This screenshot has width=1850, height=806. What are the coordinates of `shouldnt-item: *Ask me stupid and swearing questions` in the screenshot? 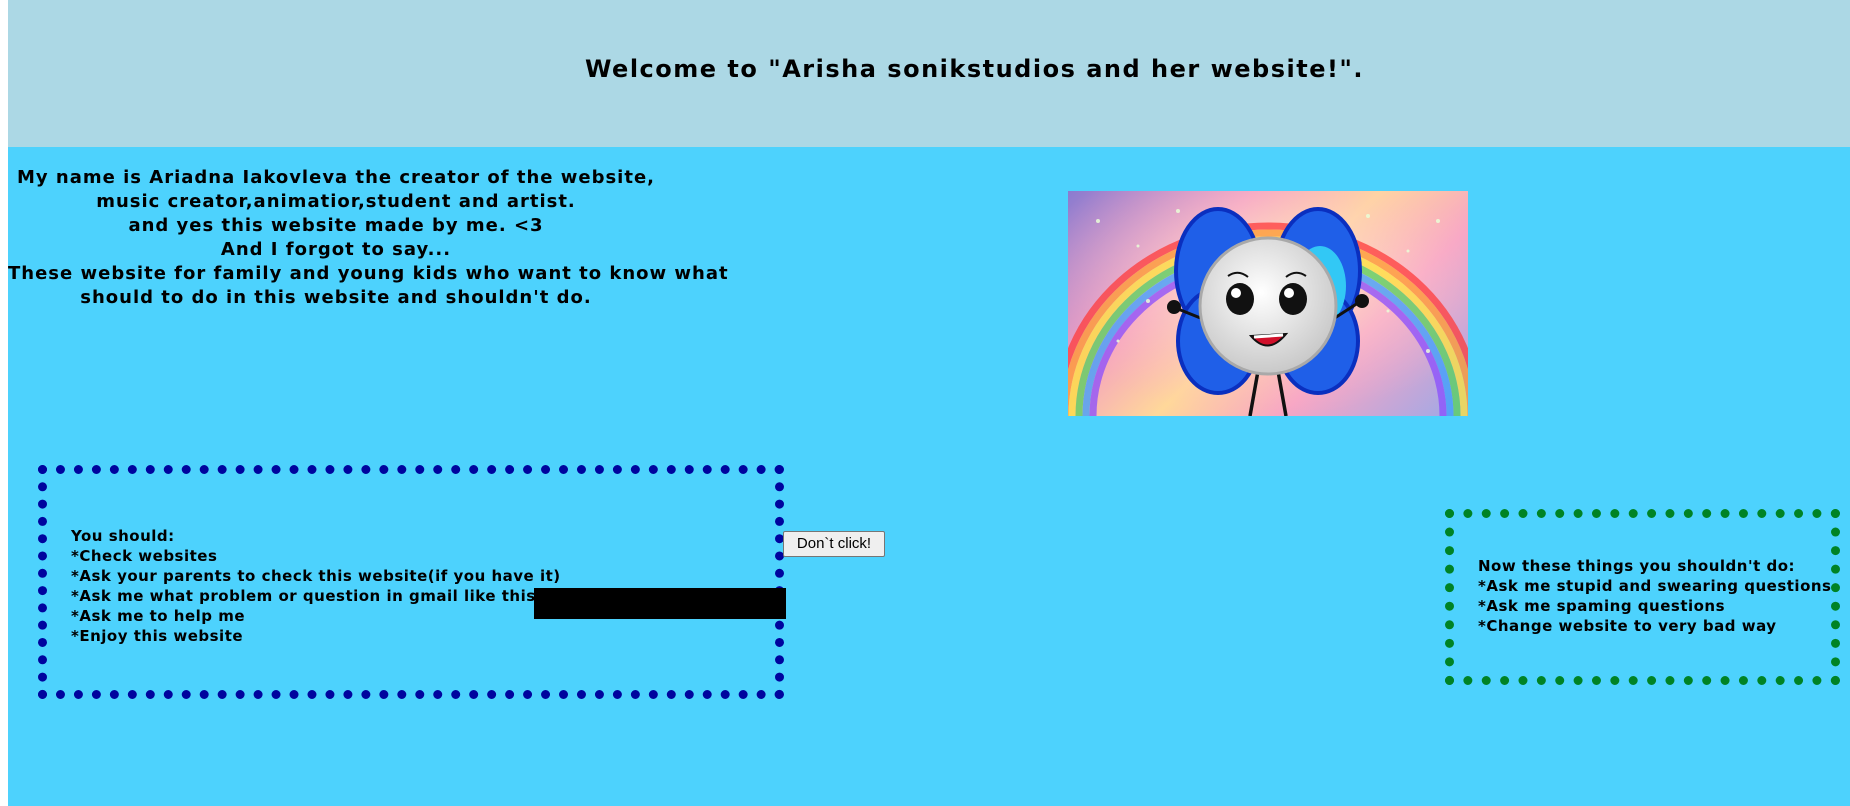 It's located at (1655, 586).